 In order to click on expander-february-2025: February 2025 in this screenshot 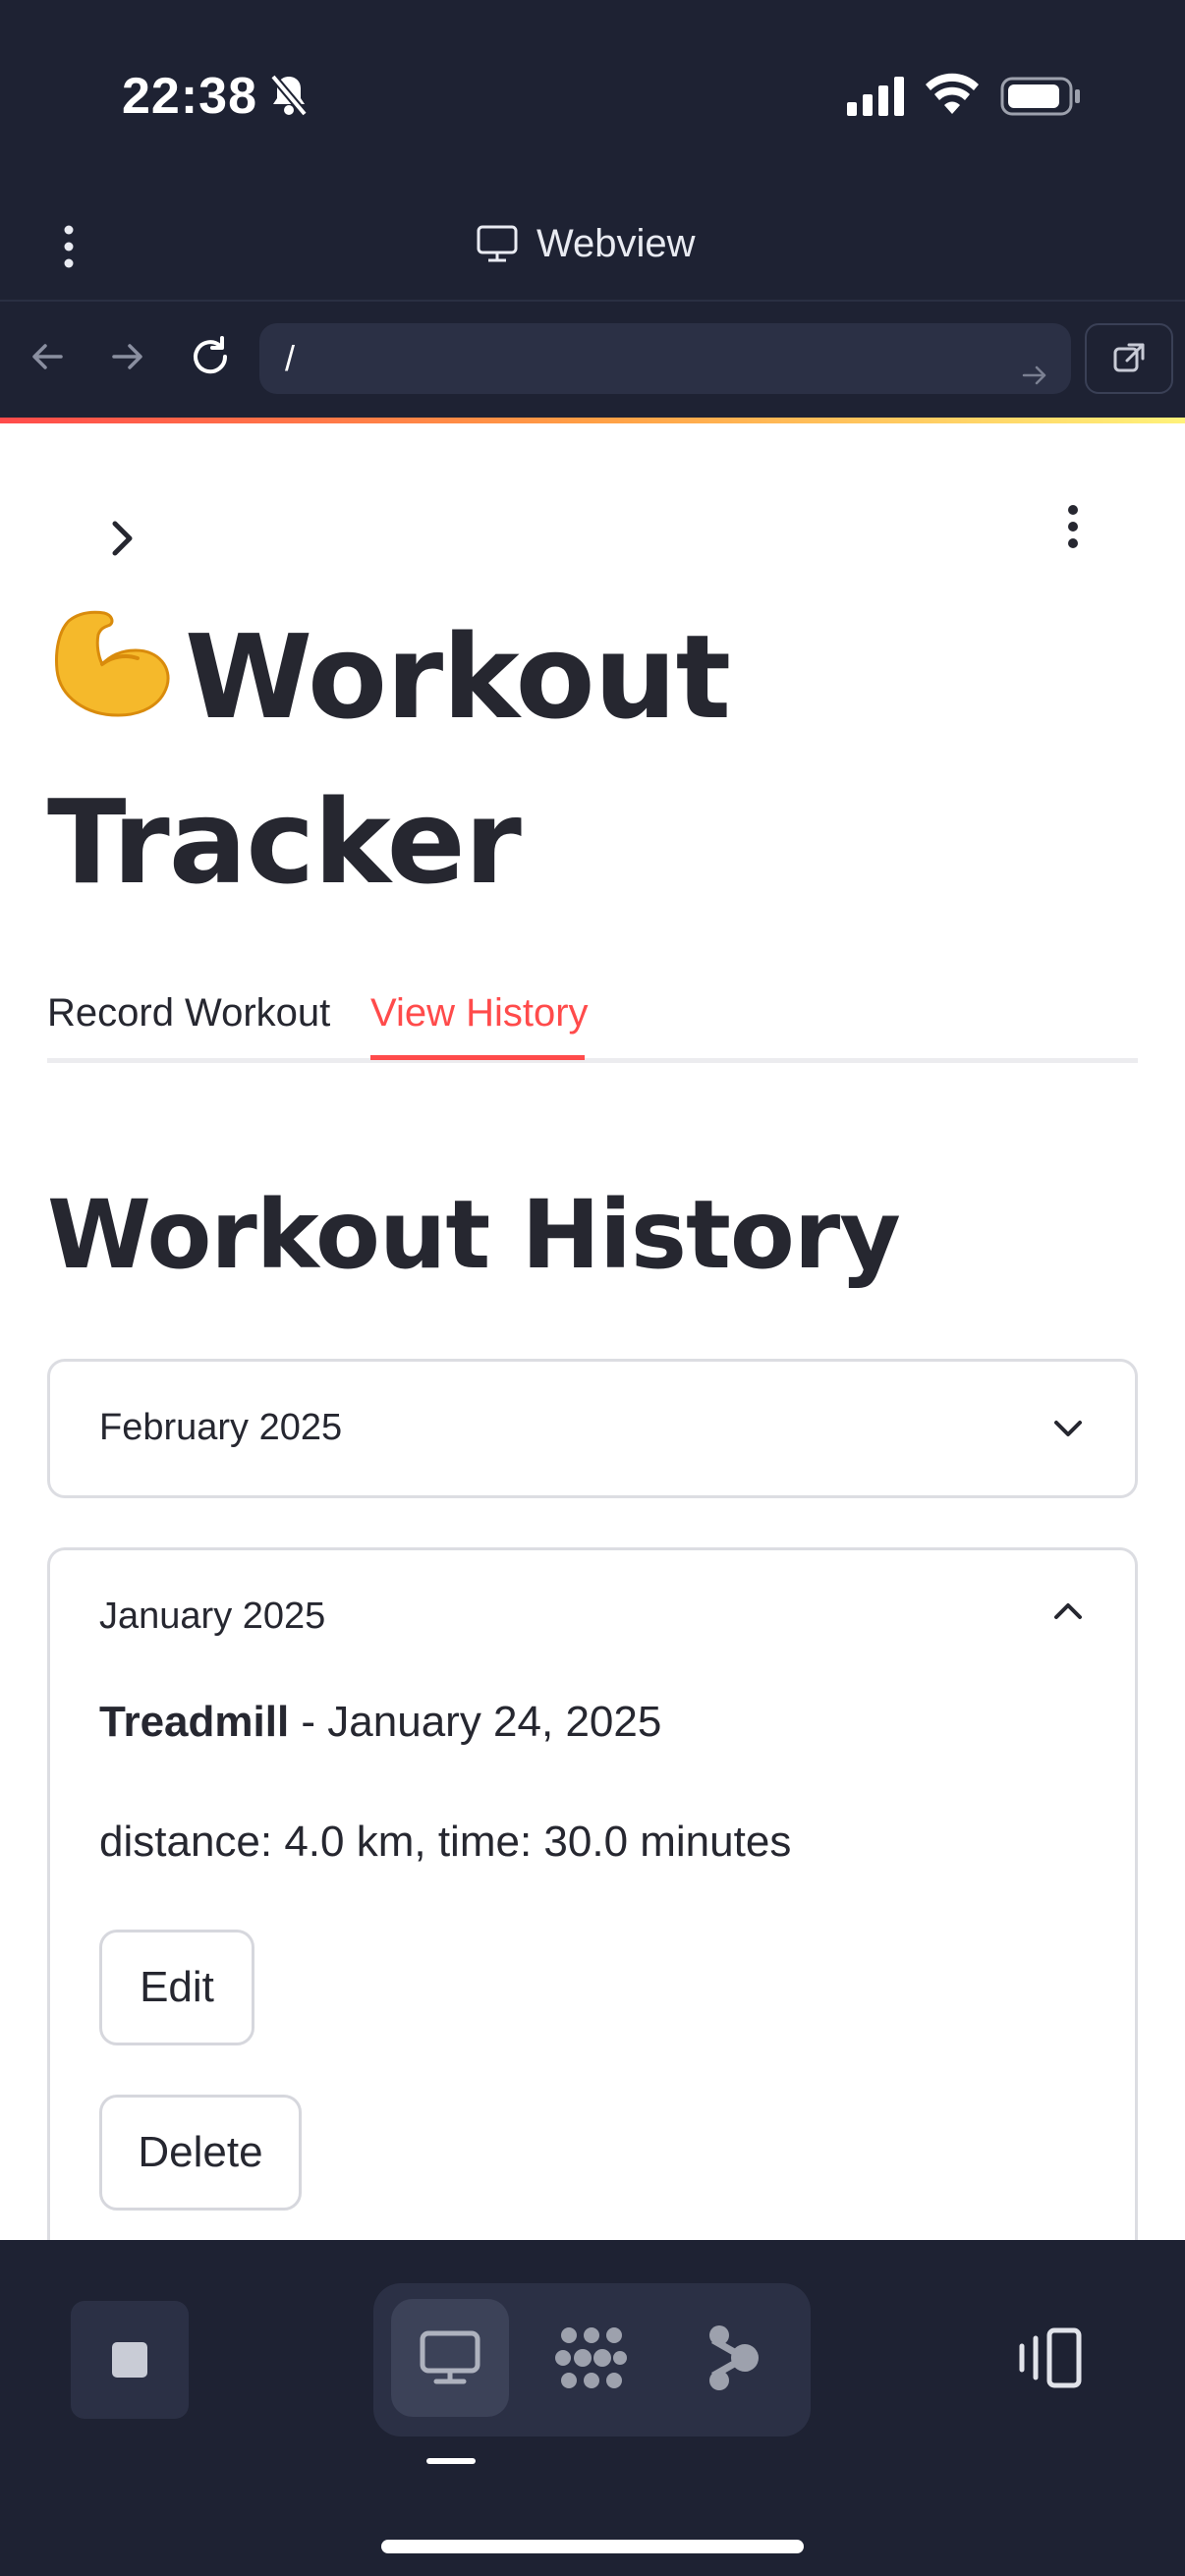, I will do `click(592, 1428)`.